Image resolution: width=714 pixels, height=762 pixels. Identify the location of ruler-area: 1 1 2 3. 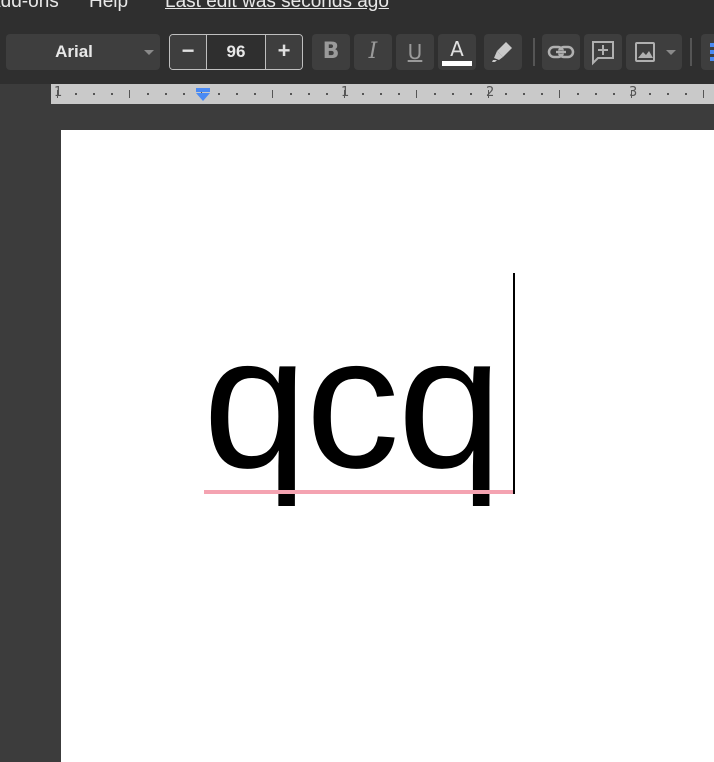
(357, 95).